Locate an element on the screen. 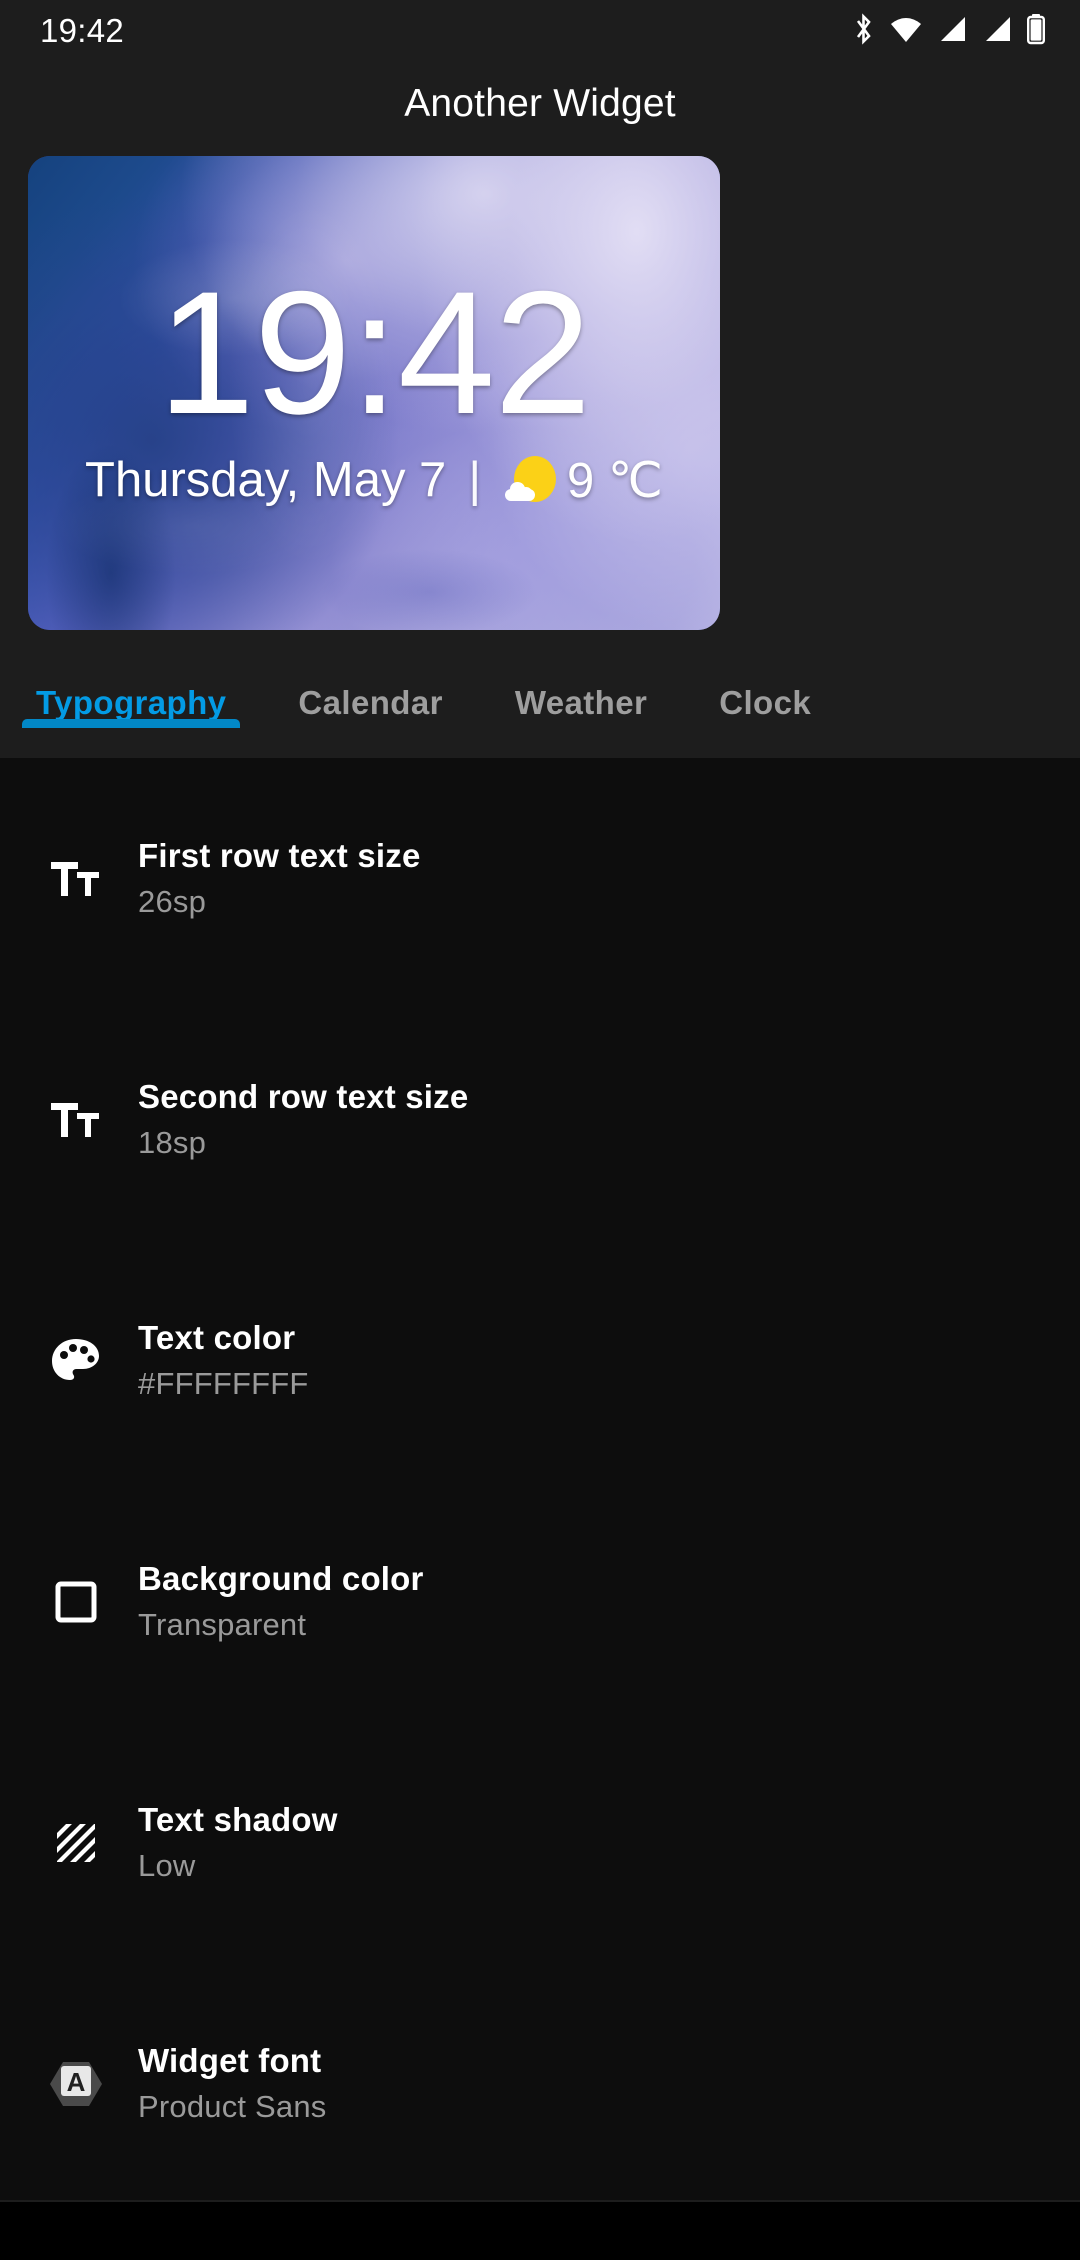 The width and height of the screenshot is (1080, 2260). list-item-text: Text shadow Low is located at coordinates (238, 1842).